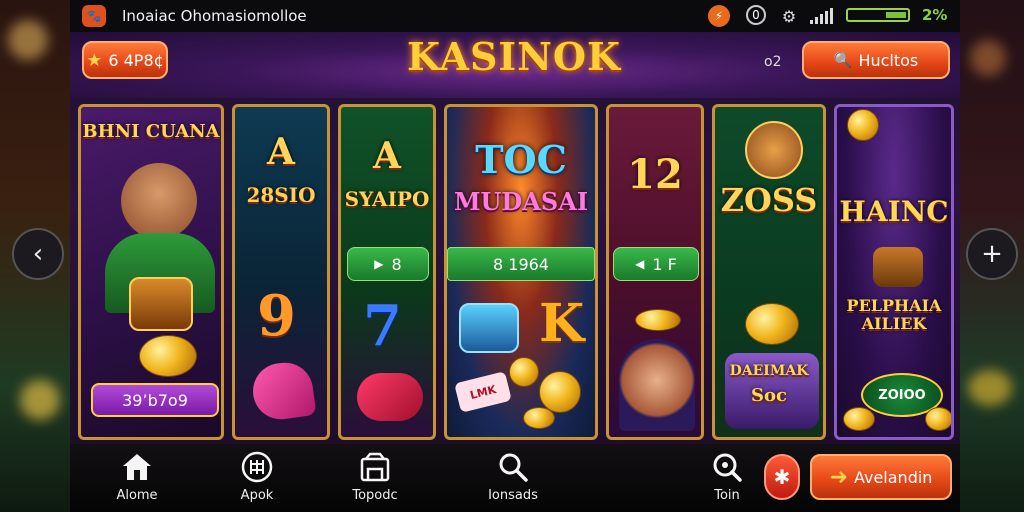 The width and height of the screenshot is (1024, 512). Describe the element at coordinates (514, 56) in the screenshot. I see `app-logo: KASINOK` at that location.